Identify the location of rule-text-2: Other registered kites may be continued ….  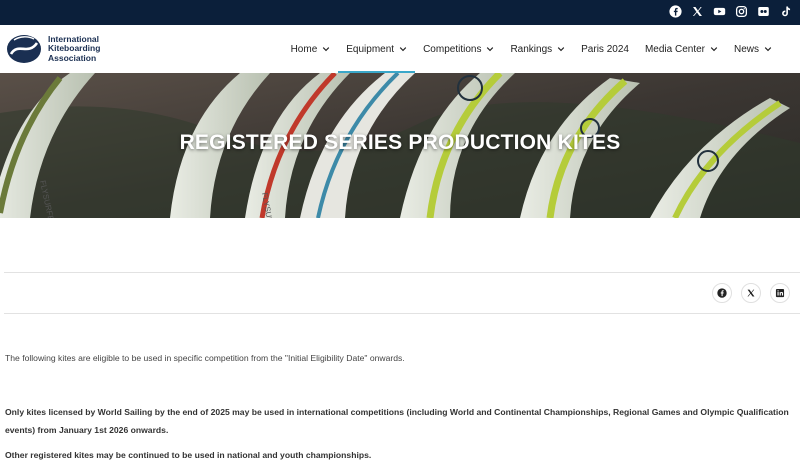
(188, 455).